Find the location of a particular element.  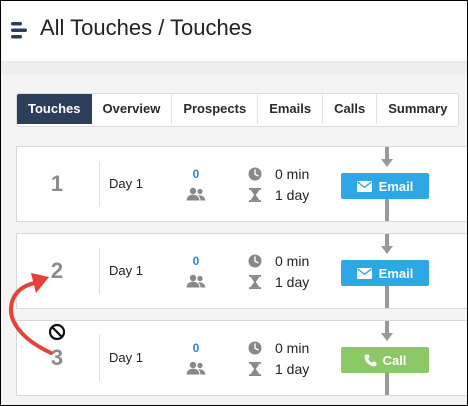

touch-number: 1 is located at coordinates (57, 183).